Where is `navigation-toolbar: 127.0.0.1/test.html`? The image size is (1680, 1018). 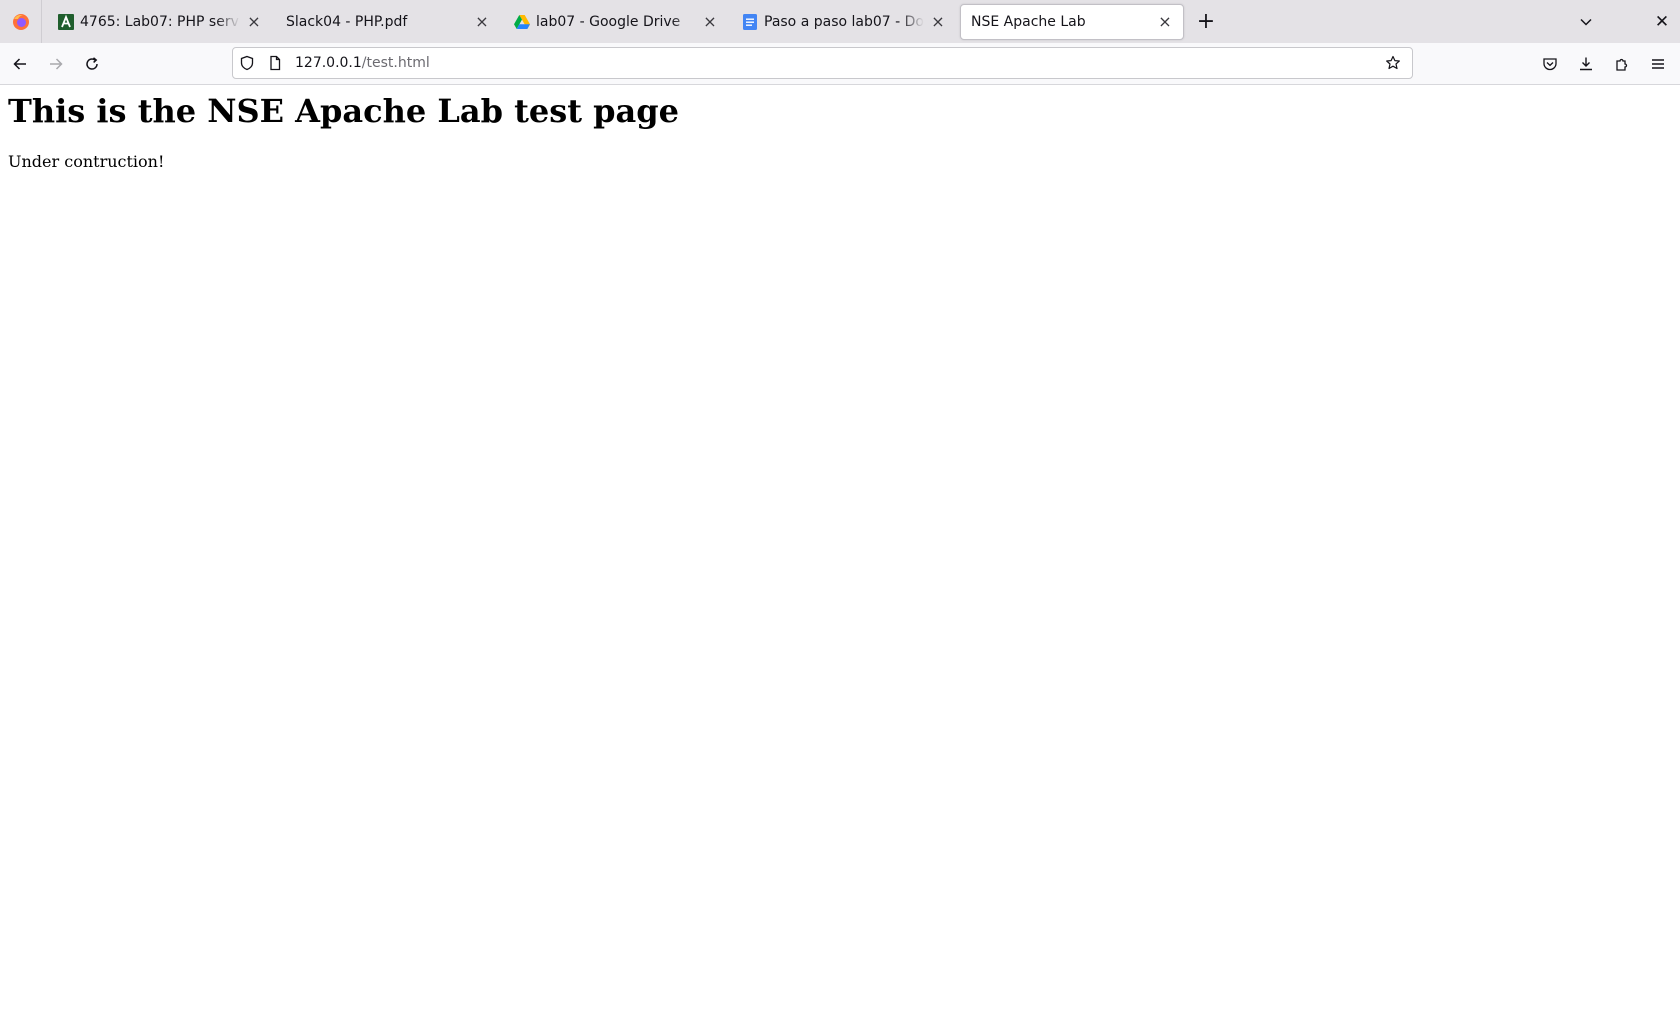 navigation-toolbar: 127.0.0.1/test.html is located at coordinates (840, 64).